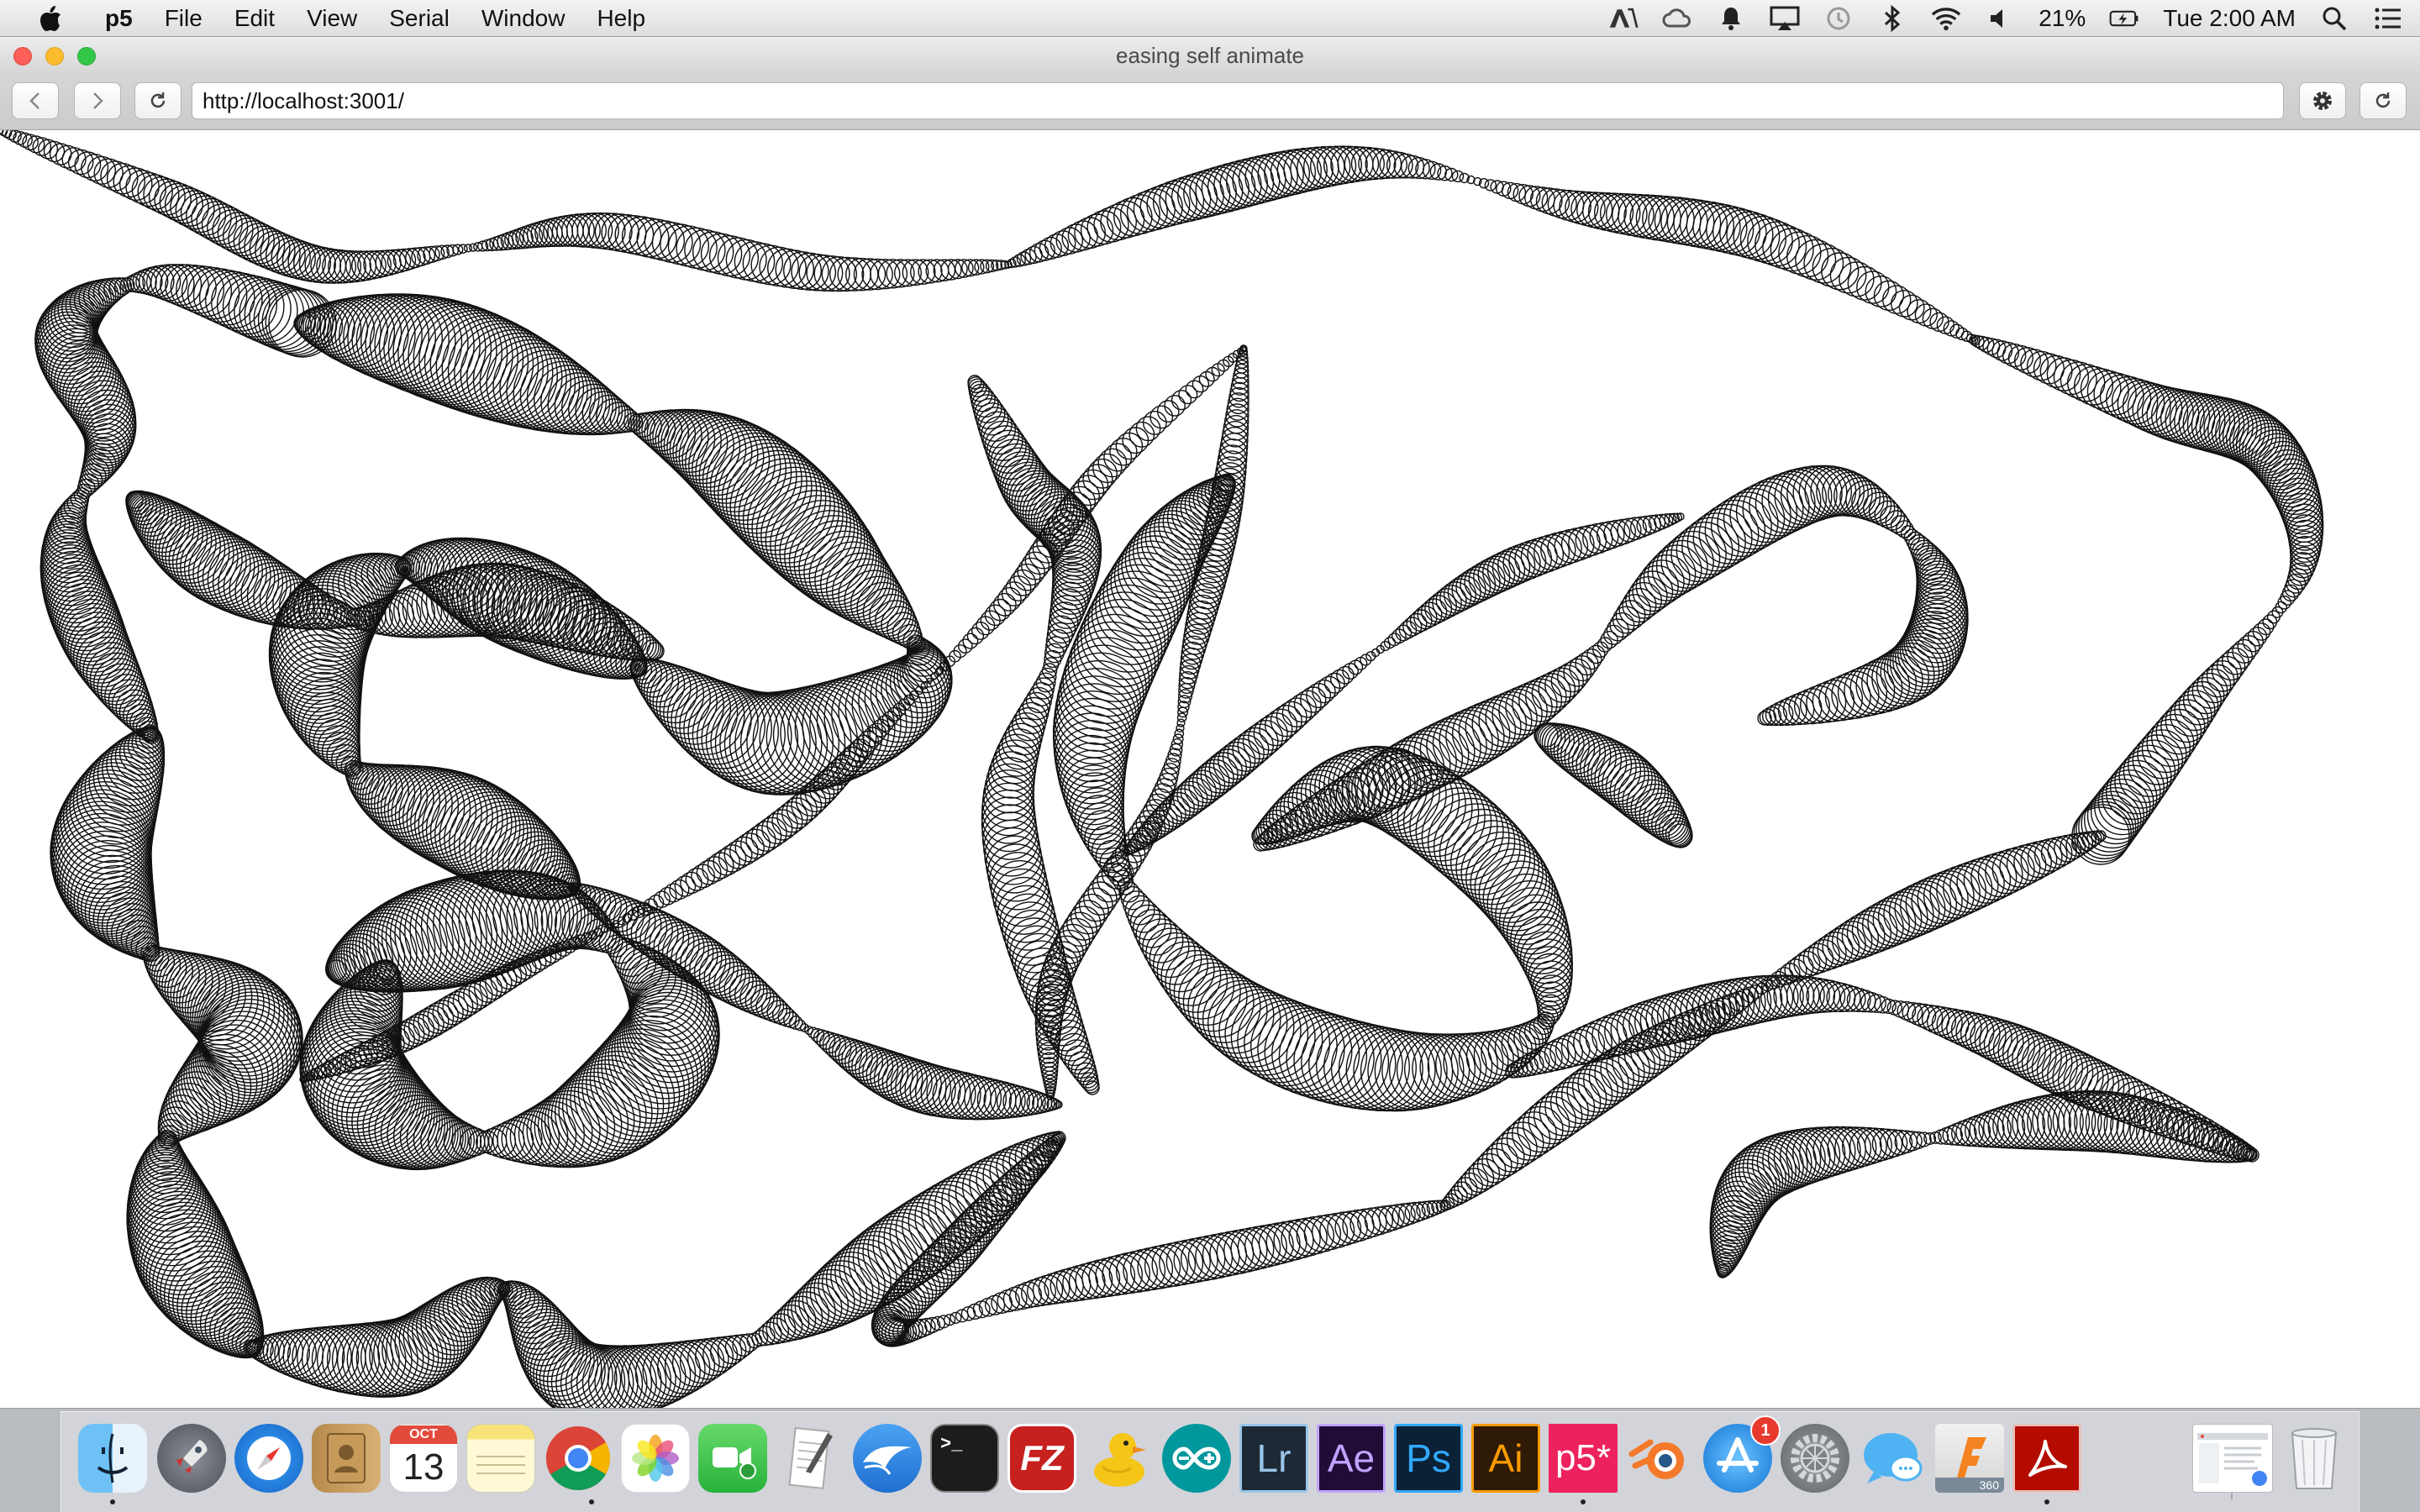 This screenshot has height=1512, width=2420. Describe the element at coordinates (1196, 1458) in the screenshot. I see `arduino-icon` at that location.